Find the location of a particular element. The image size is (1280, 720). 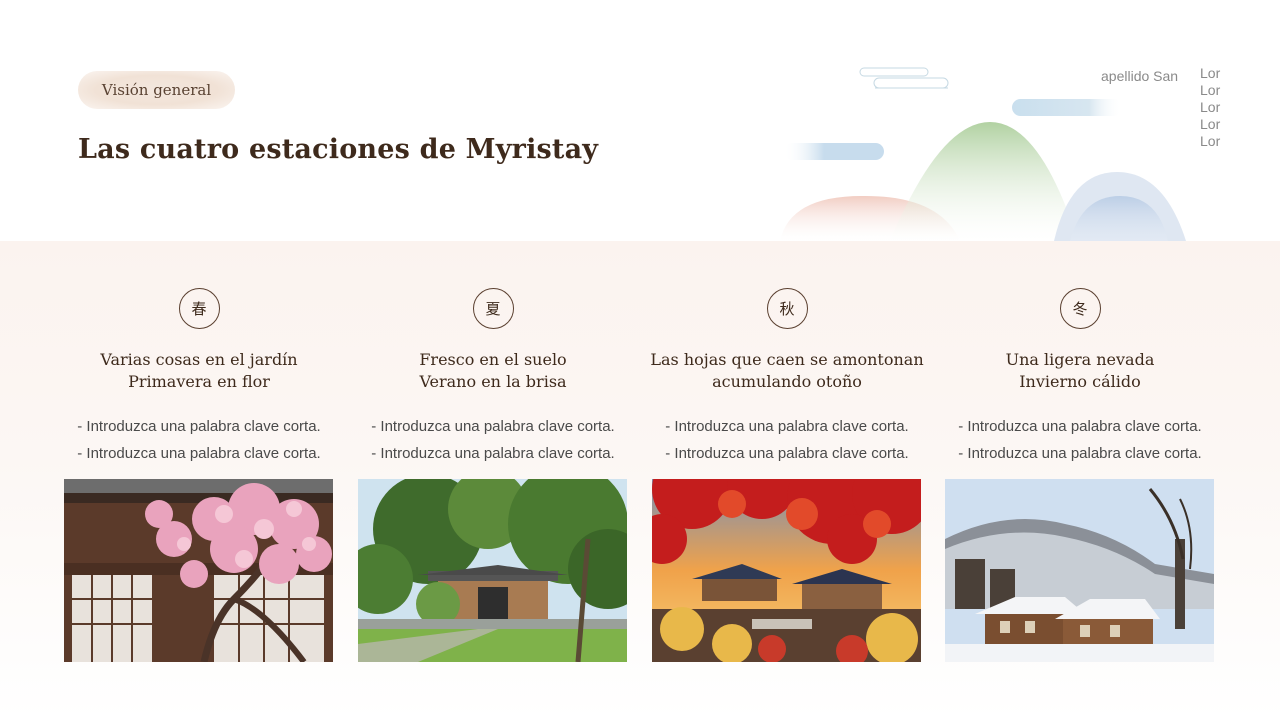

season-title-line2: Verano en la brisa is located at coordinates (493, 381).